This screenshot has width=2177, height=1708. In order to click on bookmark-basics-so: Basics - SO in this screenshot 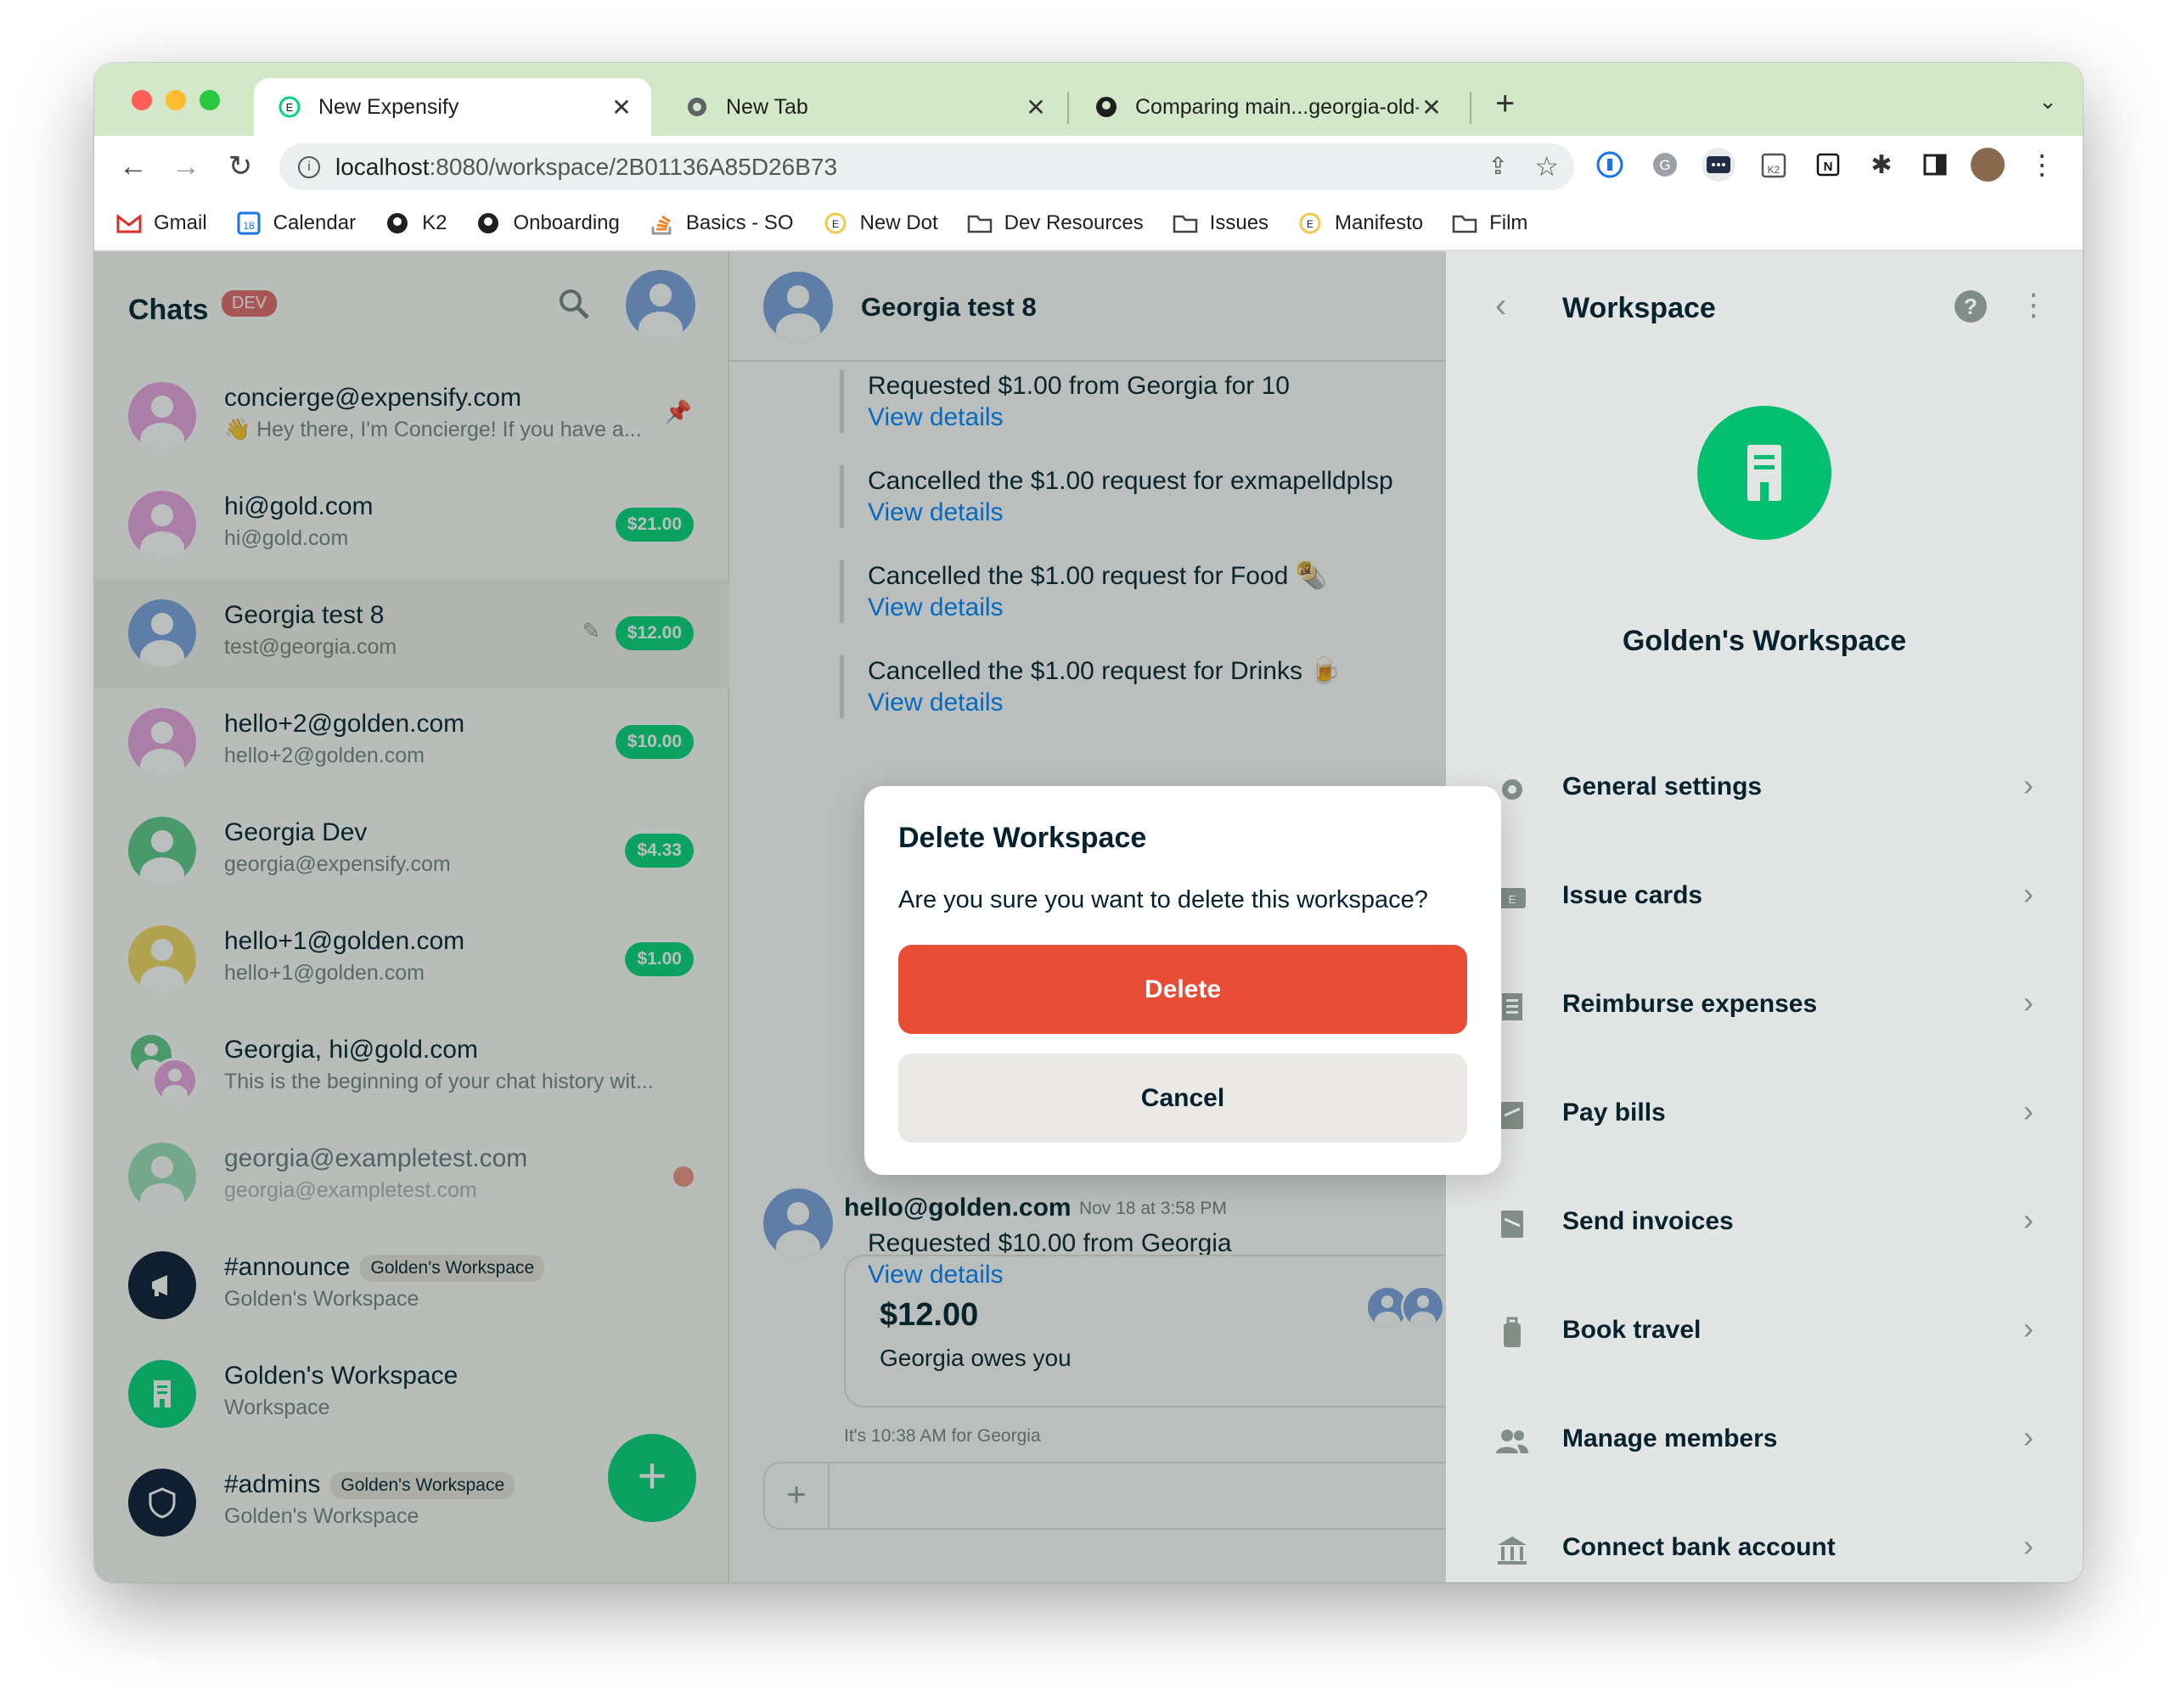, I will do `click(722, 223)`.